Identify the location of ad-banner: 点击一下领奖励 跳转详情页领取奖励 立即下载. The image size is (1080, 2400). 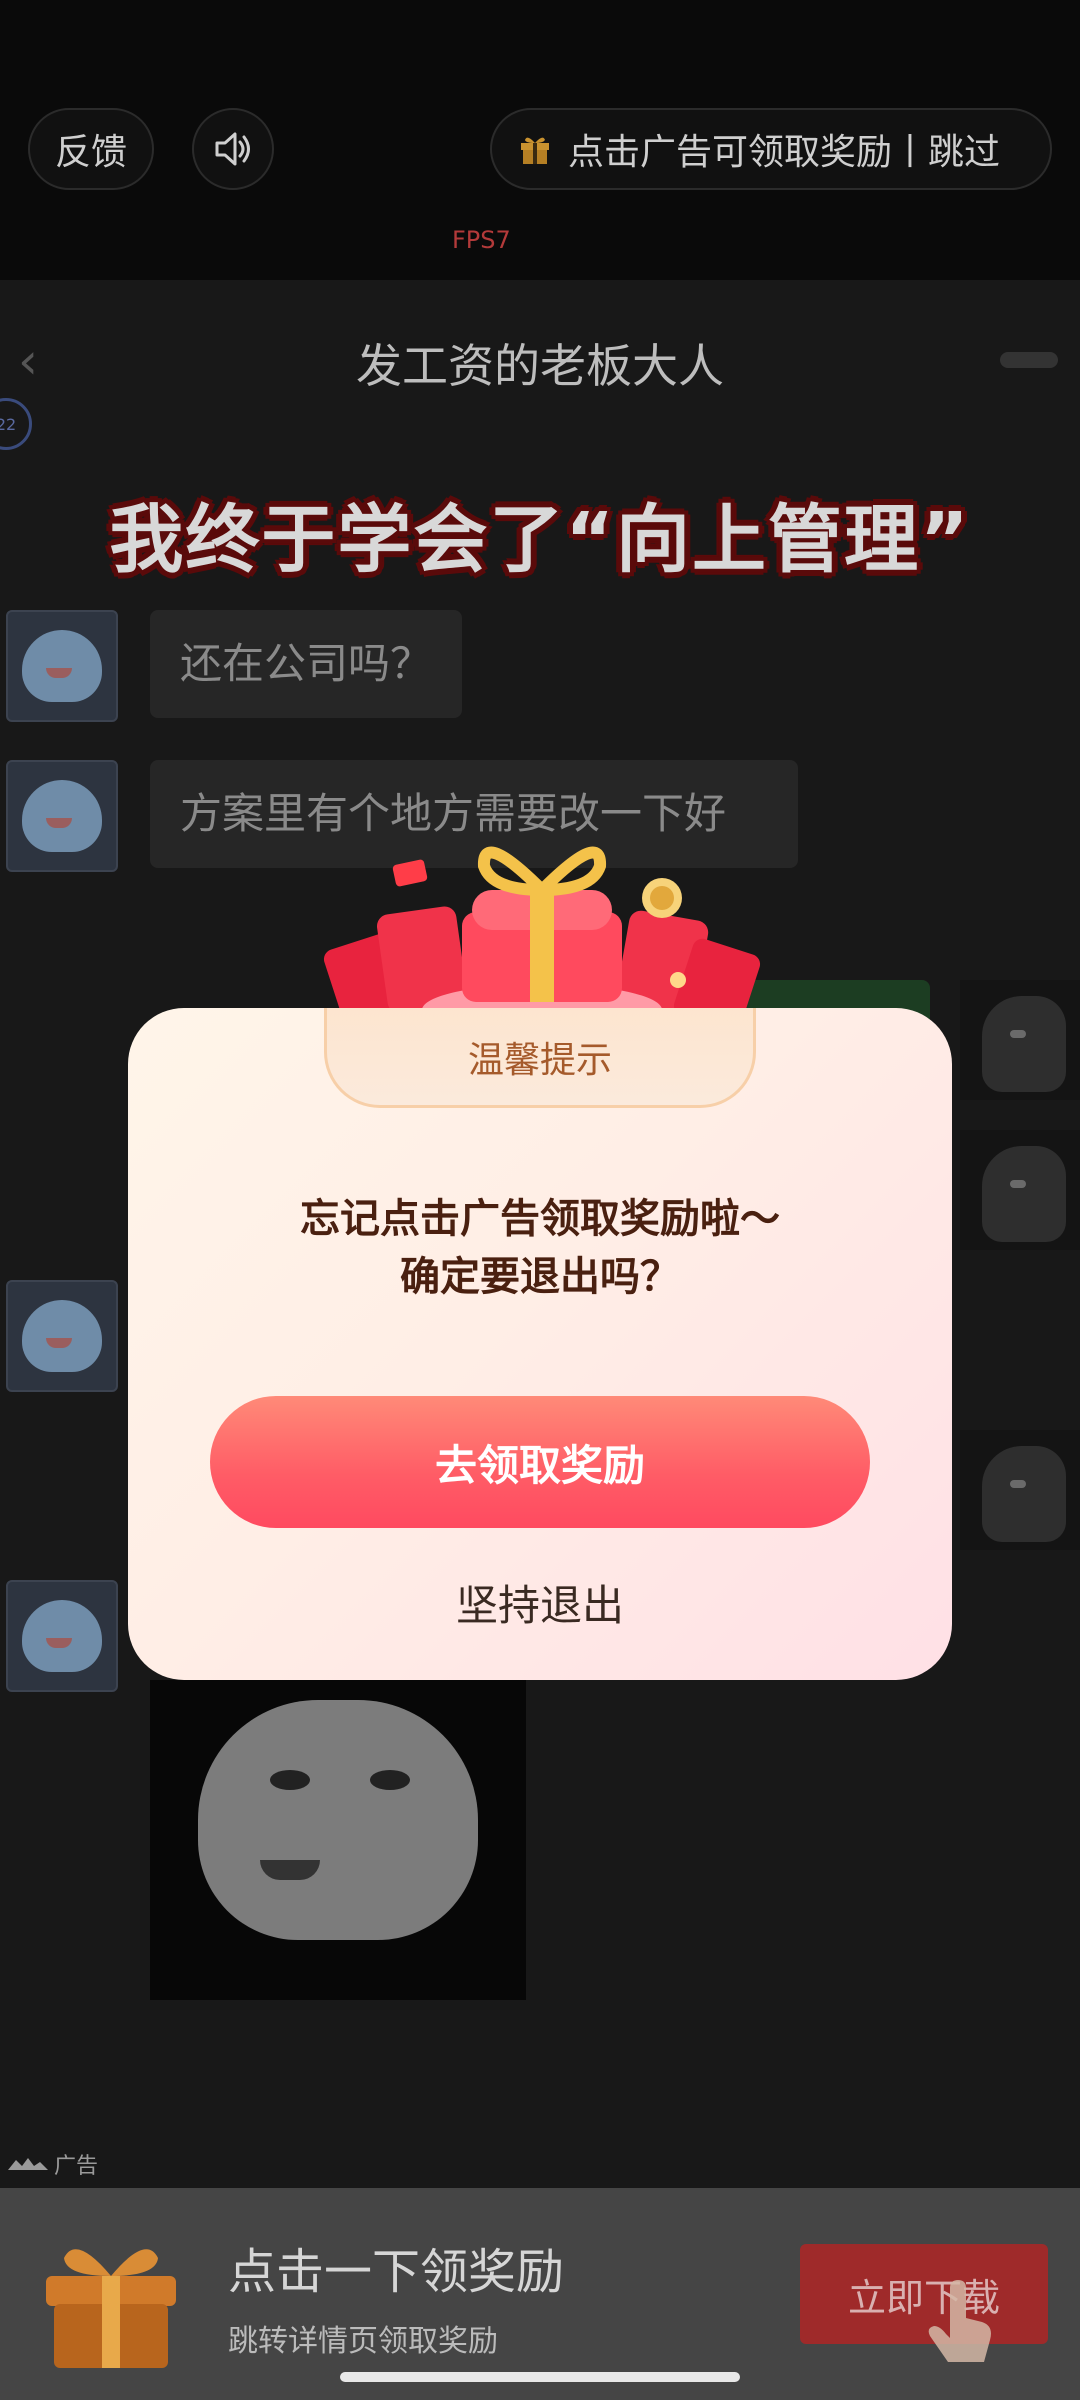
(540, 2294).